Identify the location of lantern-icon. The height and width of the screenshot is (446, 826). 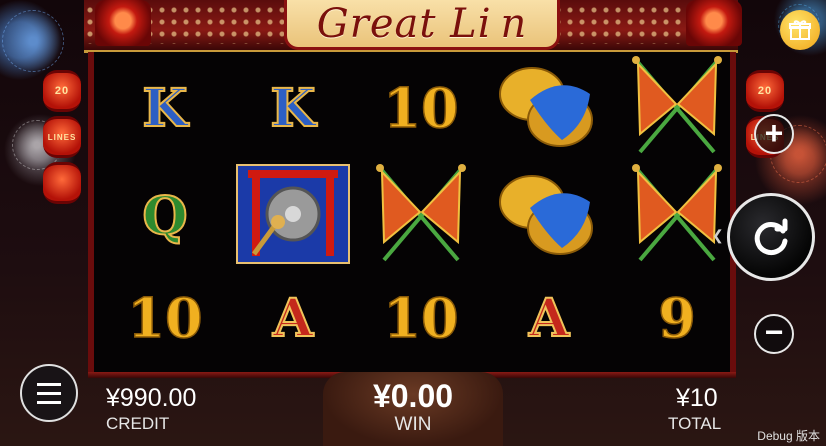
(62, 183).